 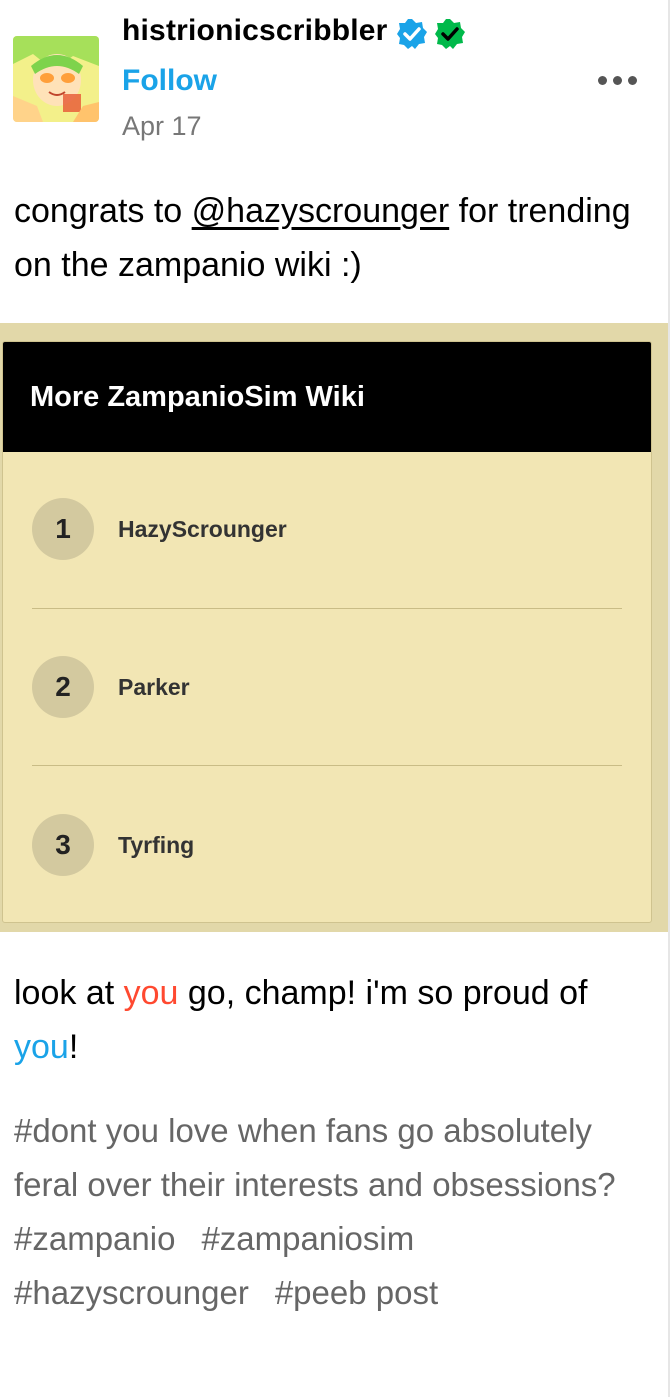 I want to click on tag: #hazyscrounger, so click(x=131, y=1292).